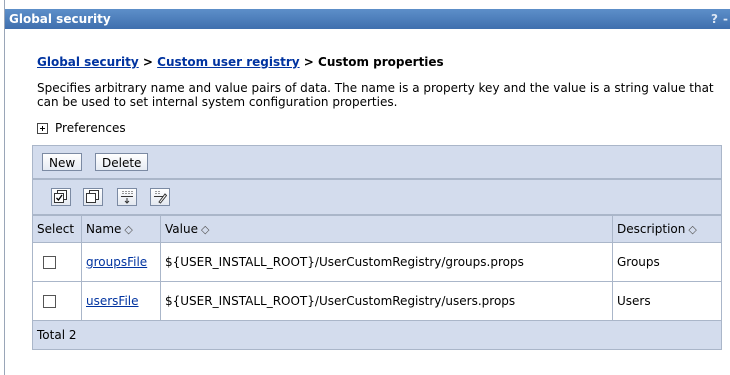 The height and width of the screenshot is (375, 730). What do you see at coordinates (88, 62) in the screenshot?
I see `breadcrumb-global-security-link: Global security` at bounding box center [88, 62].